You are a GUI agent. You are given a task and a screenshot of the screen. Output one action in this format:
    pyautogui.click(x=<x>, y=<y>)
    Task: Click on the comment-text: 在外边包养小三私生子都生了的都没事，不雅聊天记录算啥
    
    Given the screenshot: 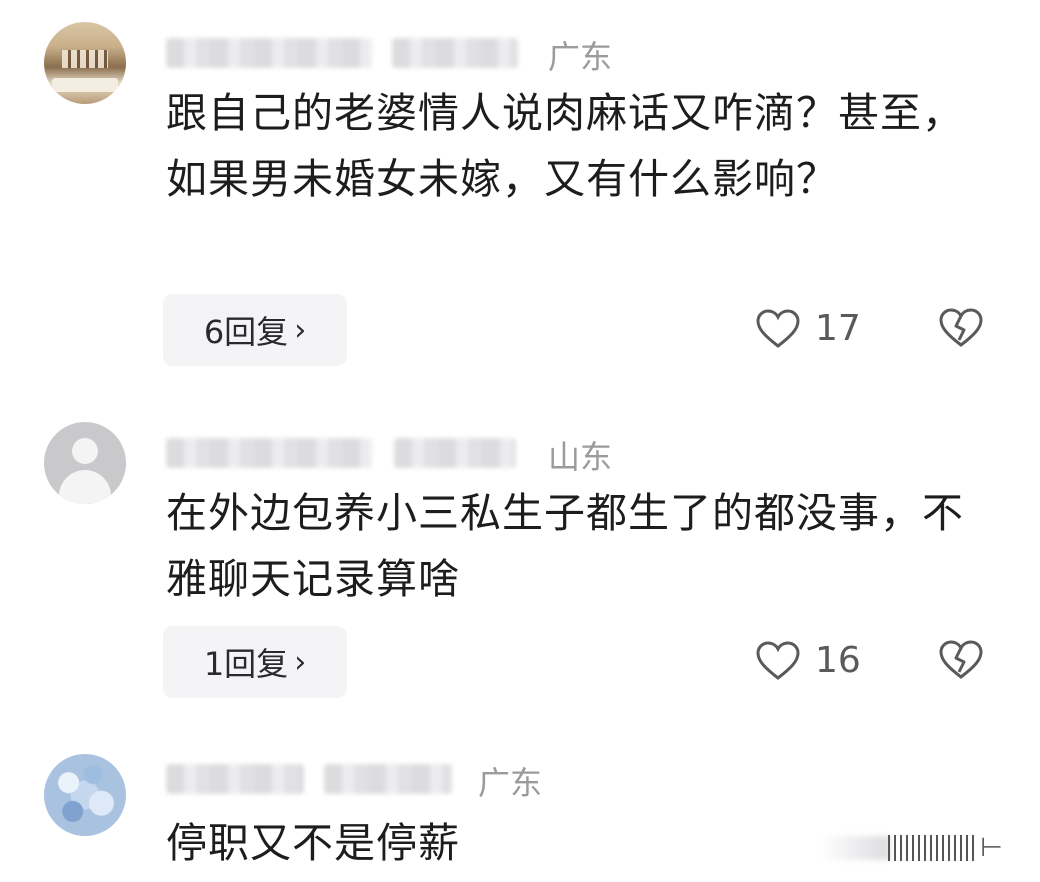 What is the action you would take?
    pyautogui.click(x=565, y=546)
    